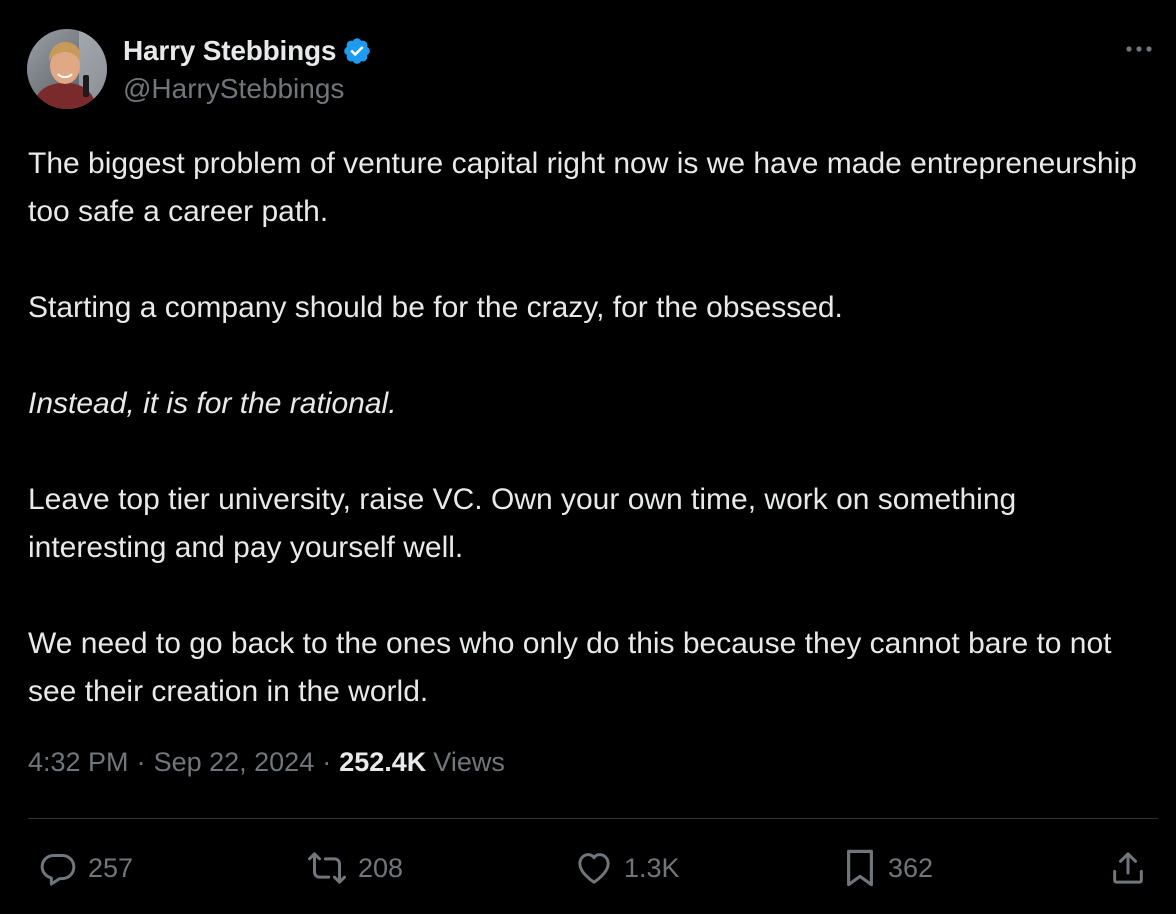 This screenshot has width=1176, height=914. I want to click on tweet-meta: 4:32 PM · Sep 22, 2024 · 252.4K Views, so click(266, 762).